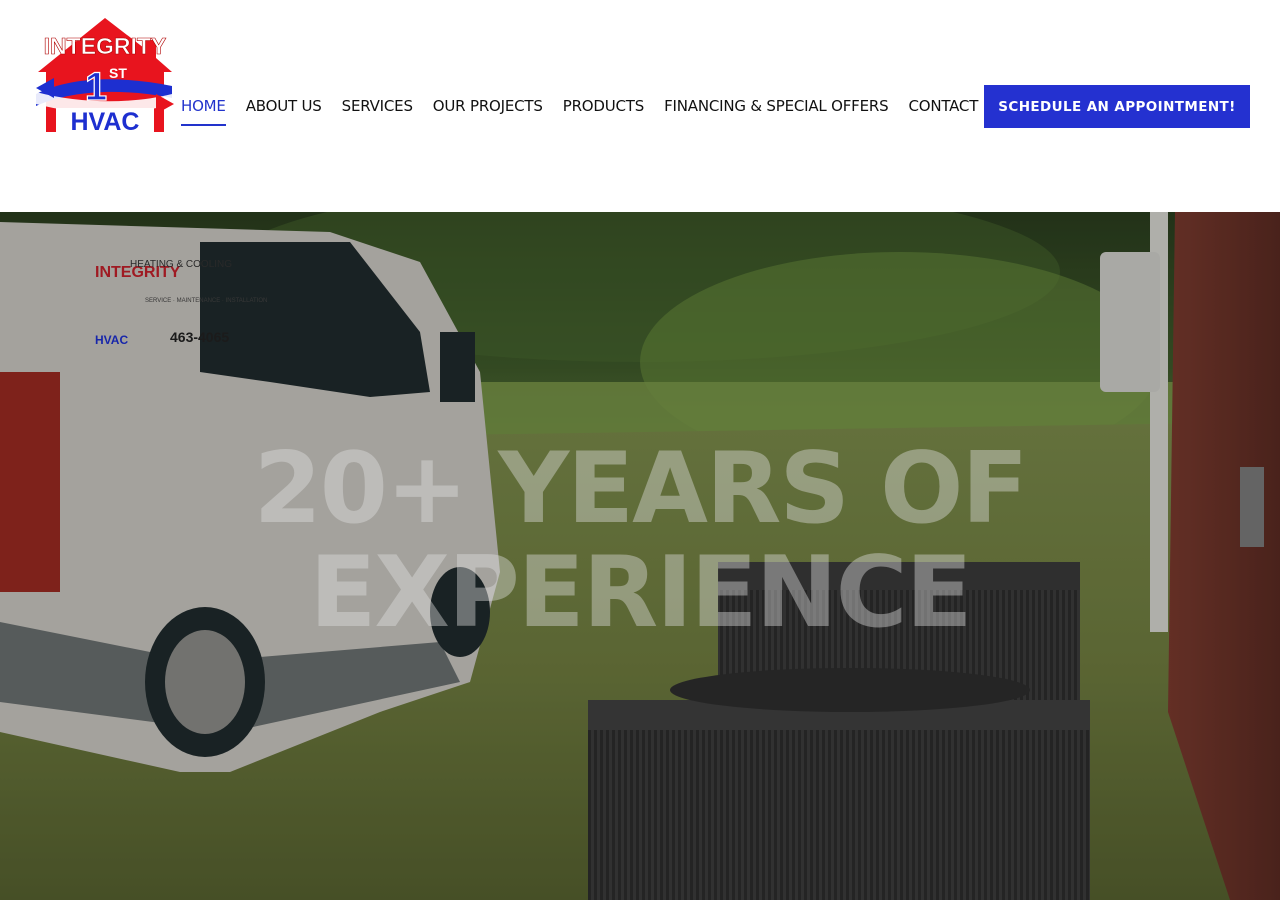 The image size is (1280, 900). Describe the element at coordinates (203, 106) in the screenshot. I see `nav-home: HOME` at that location.